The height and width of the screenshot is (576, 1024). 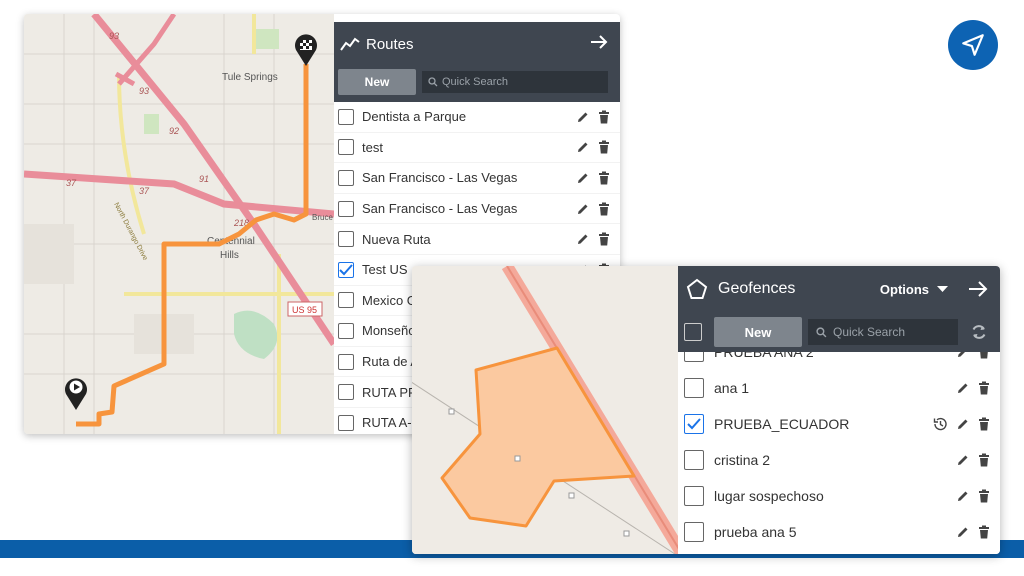 What do you see at coordinates (758, 332) in the screenshot?
I see `geofences-new-button: New` at bounding box center [758, 332].